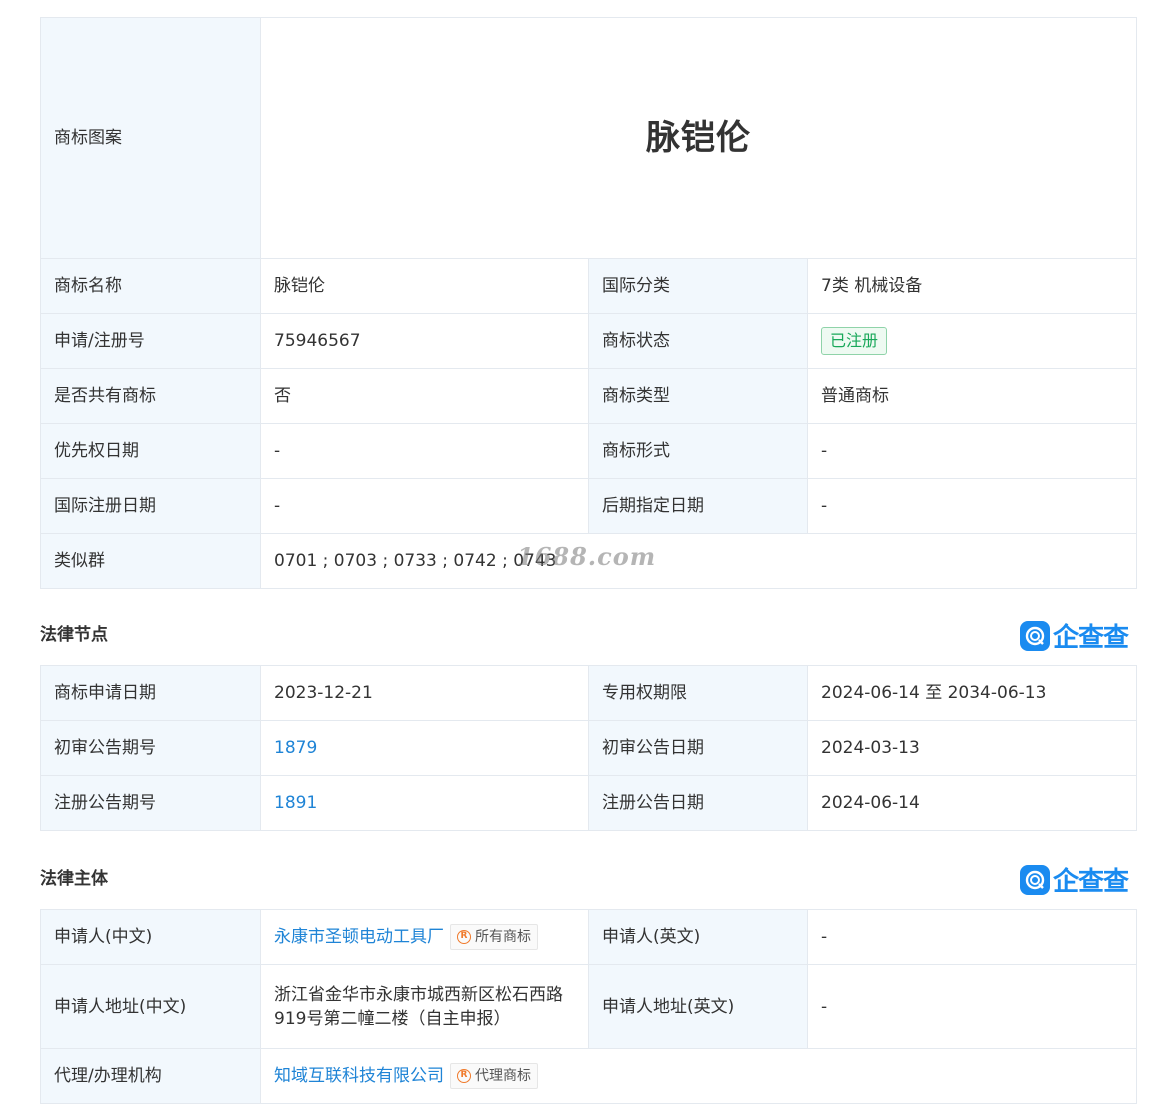 The height and width of the screenshot is (1108, 1162). What do you see at coordinates (150, 693) in the screenshot?
I see `apply-date-label: 商标申请日期` at bounding box center [150, 693].